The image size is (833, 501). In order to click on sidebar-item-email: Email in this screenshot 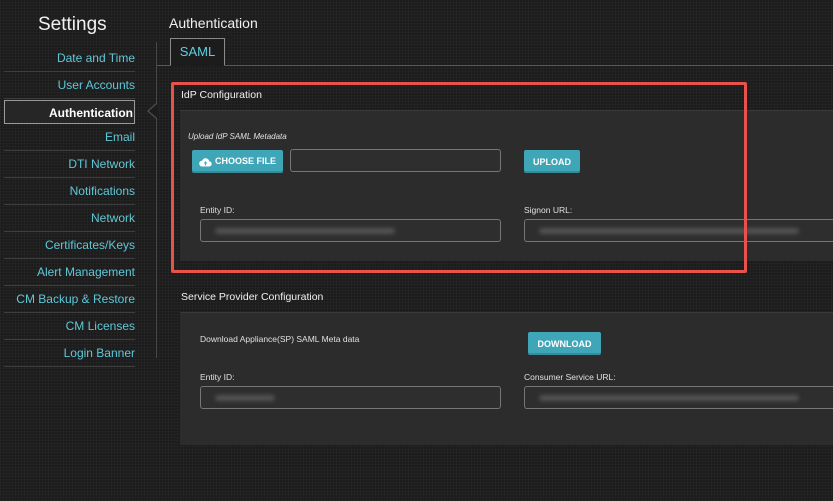, I will do `click(69, 138)`.